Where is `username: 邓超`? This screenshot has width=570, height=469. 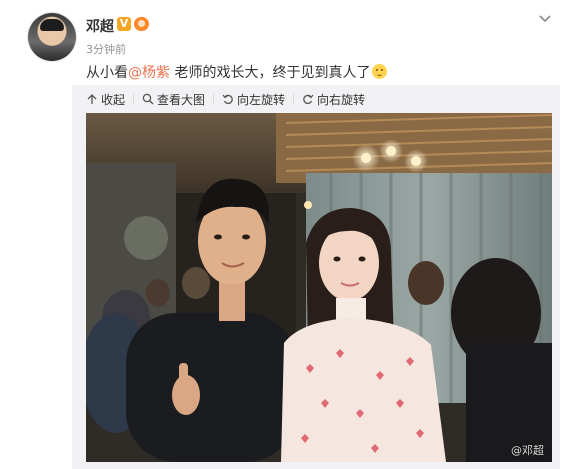 username: 邓超 is located at coordinates (100, 26).